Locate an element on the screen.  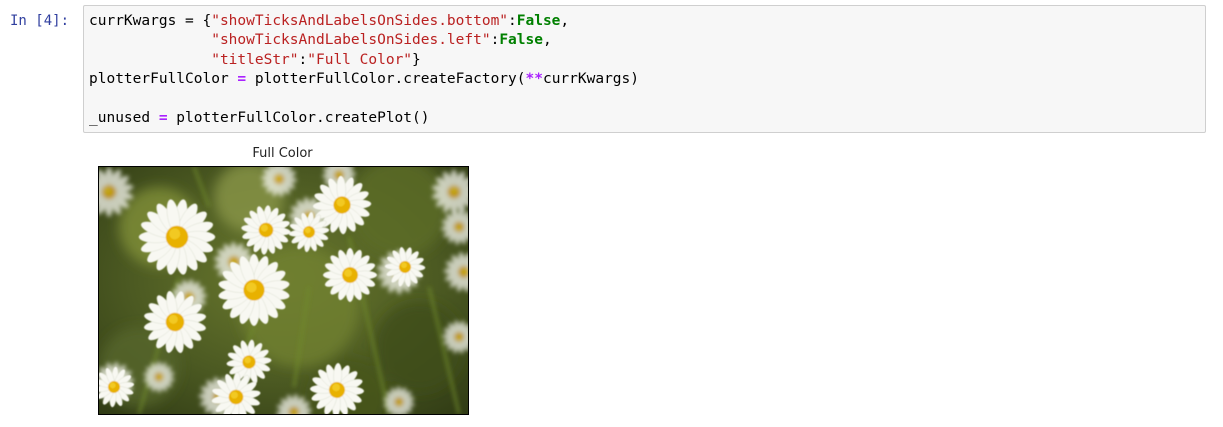
code-line-2: "showTicksAndLabelsOnSides.left":False, is located at coordinates (364, 40).